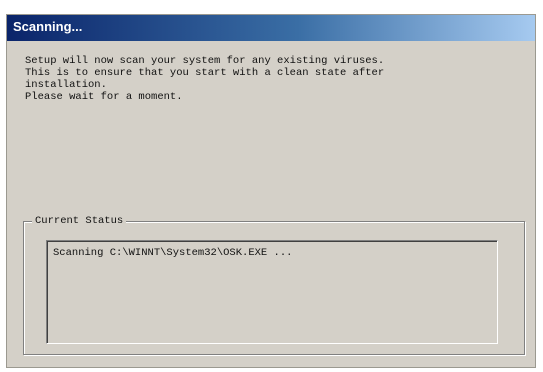  What do you see at coordinates (104, 97) in the screenshot?
I see `message-line: Please wait for a moment.` at bounding box center [104, 97].